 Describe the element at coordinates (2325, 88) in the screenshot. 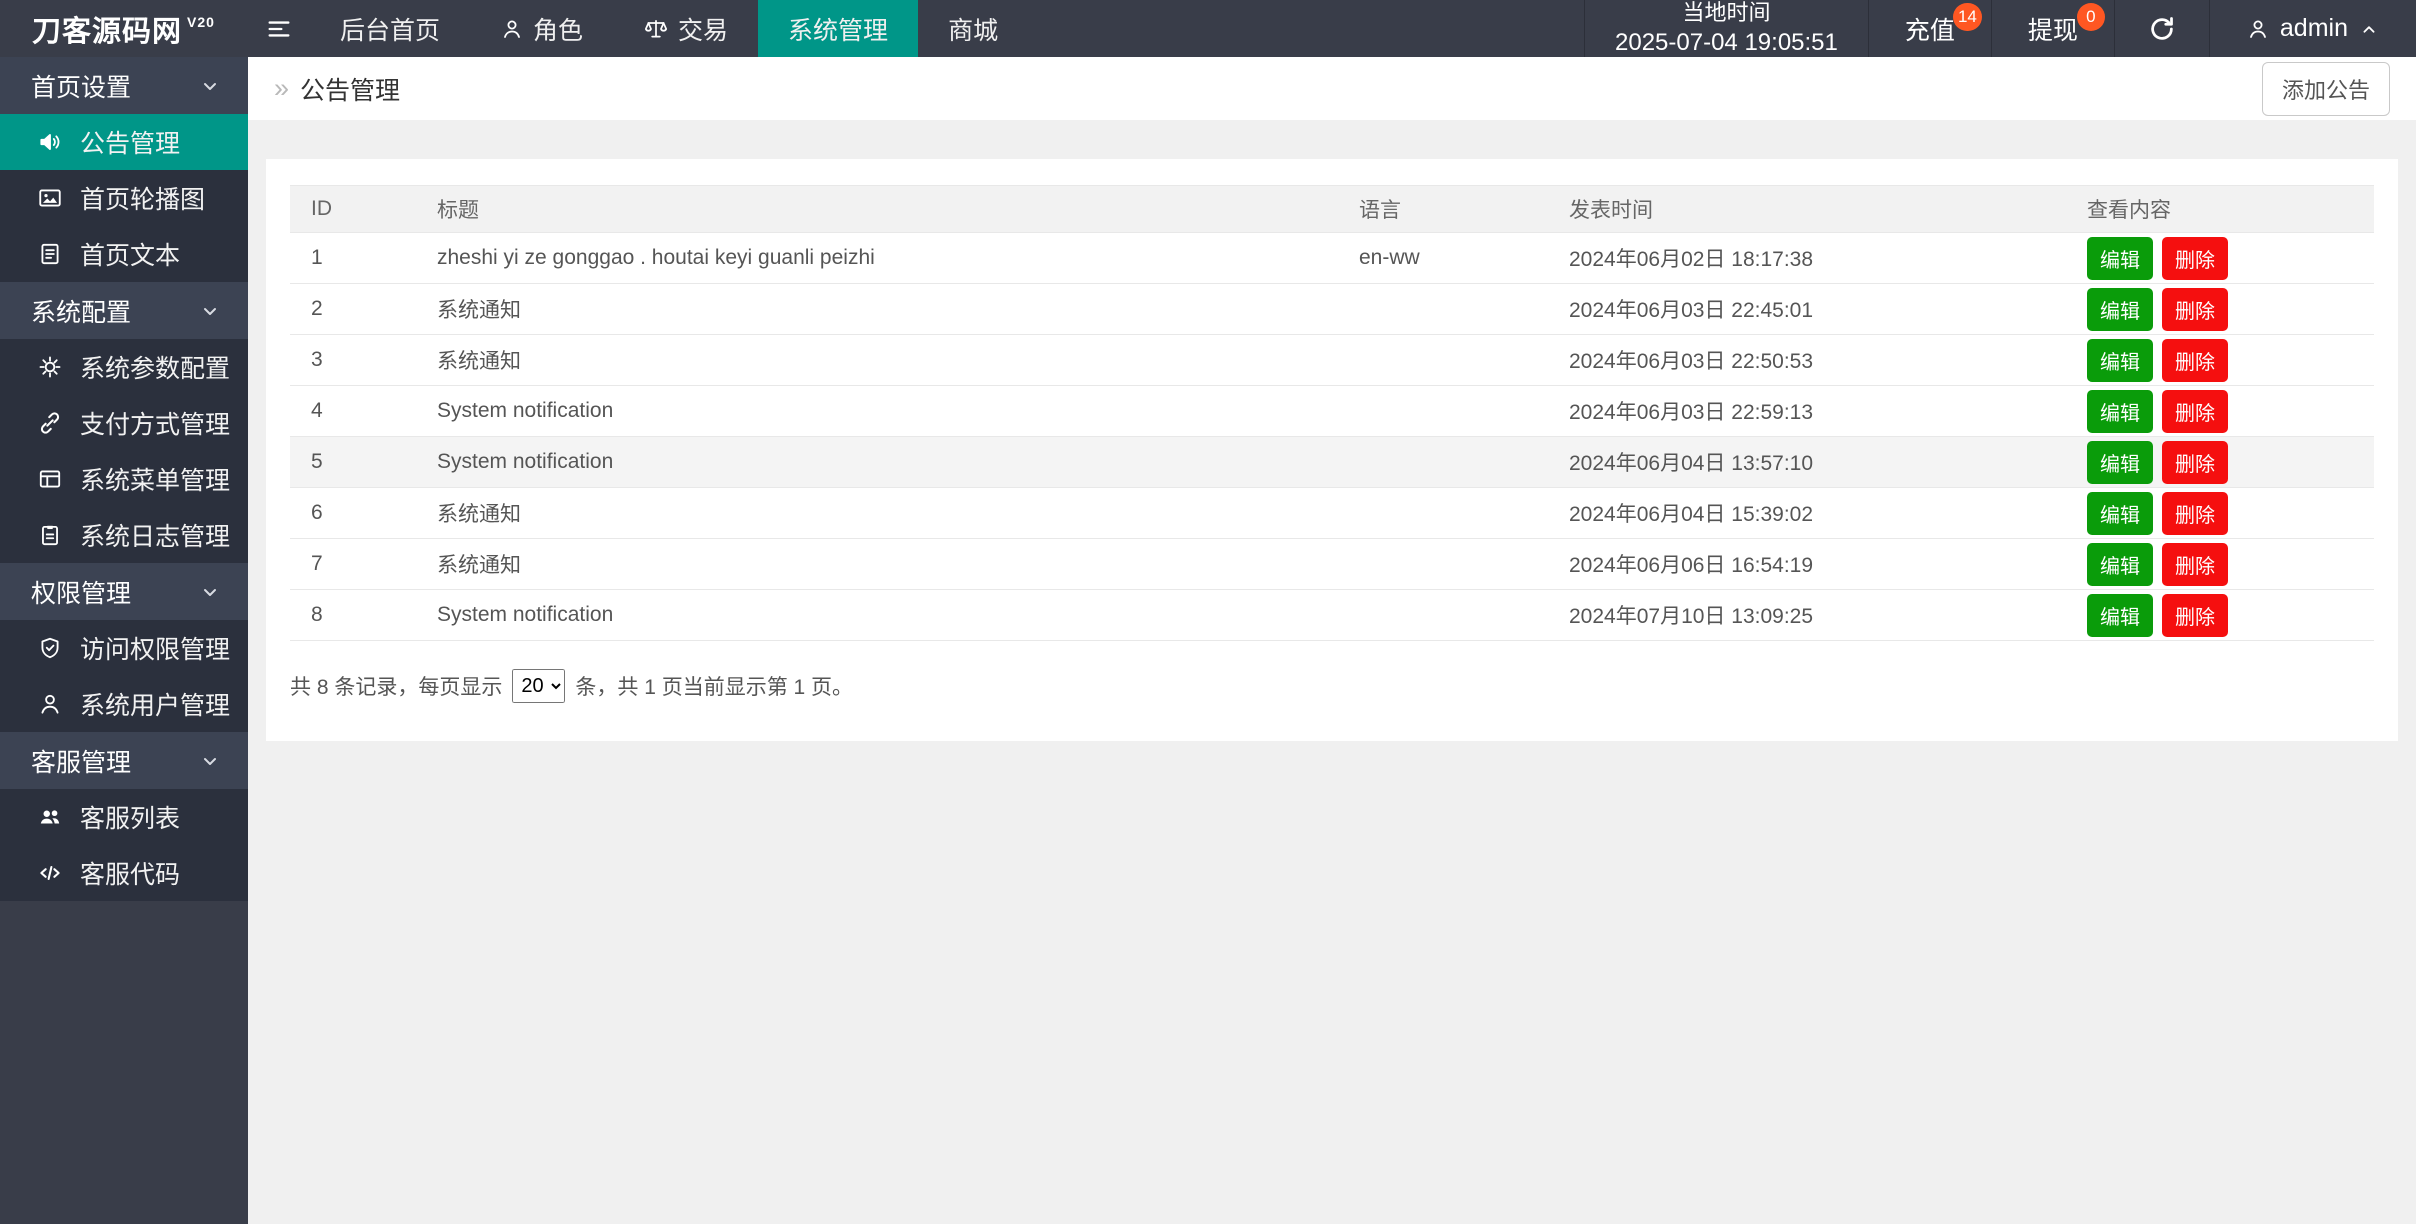

I see `add-announcement-button: 添加公告` at that location.